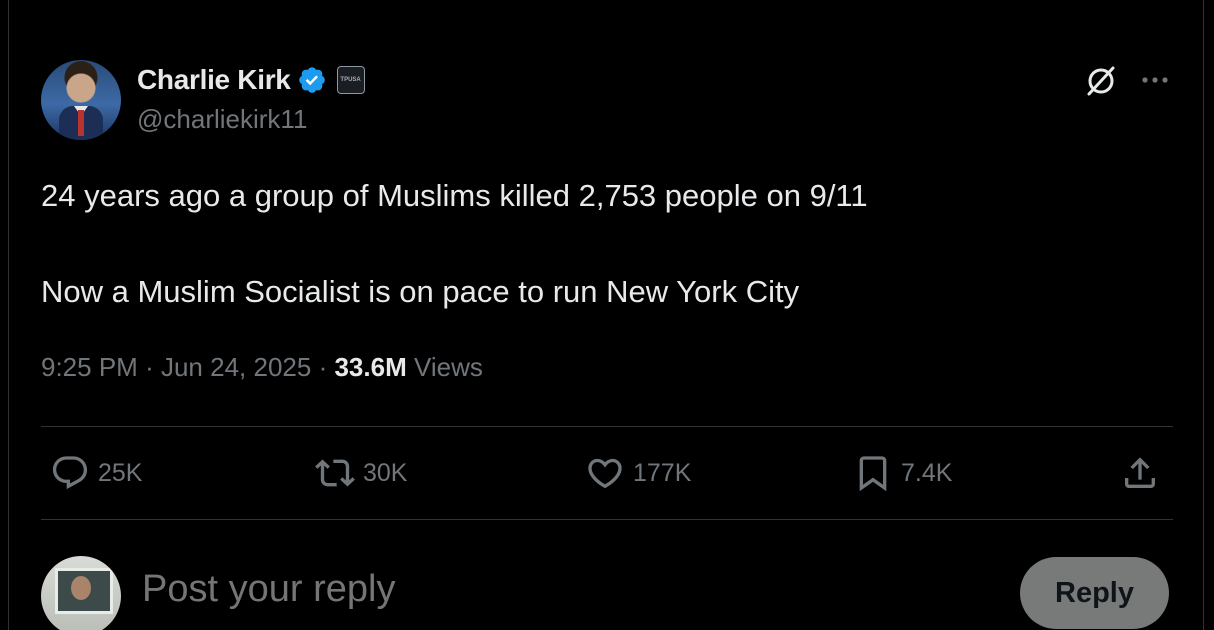 Image resolution: width=1214 pixels, height=630 pixels. I want to click on column-border-right, so click(1203, 315).